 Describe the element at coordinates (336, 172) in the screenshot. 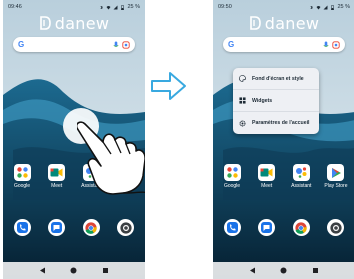

I see `play-store-icon` at that location.